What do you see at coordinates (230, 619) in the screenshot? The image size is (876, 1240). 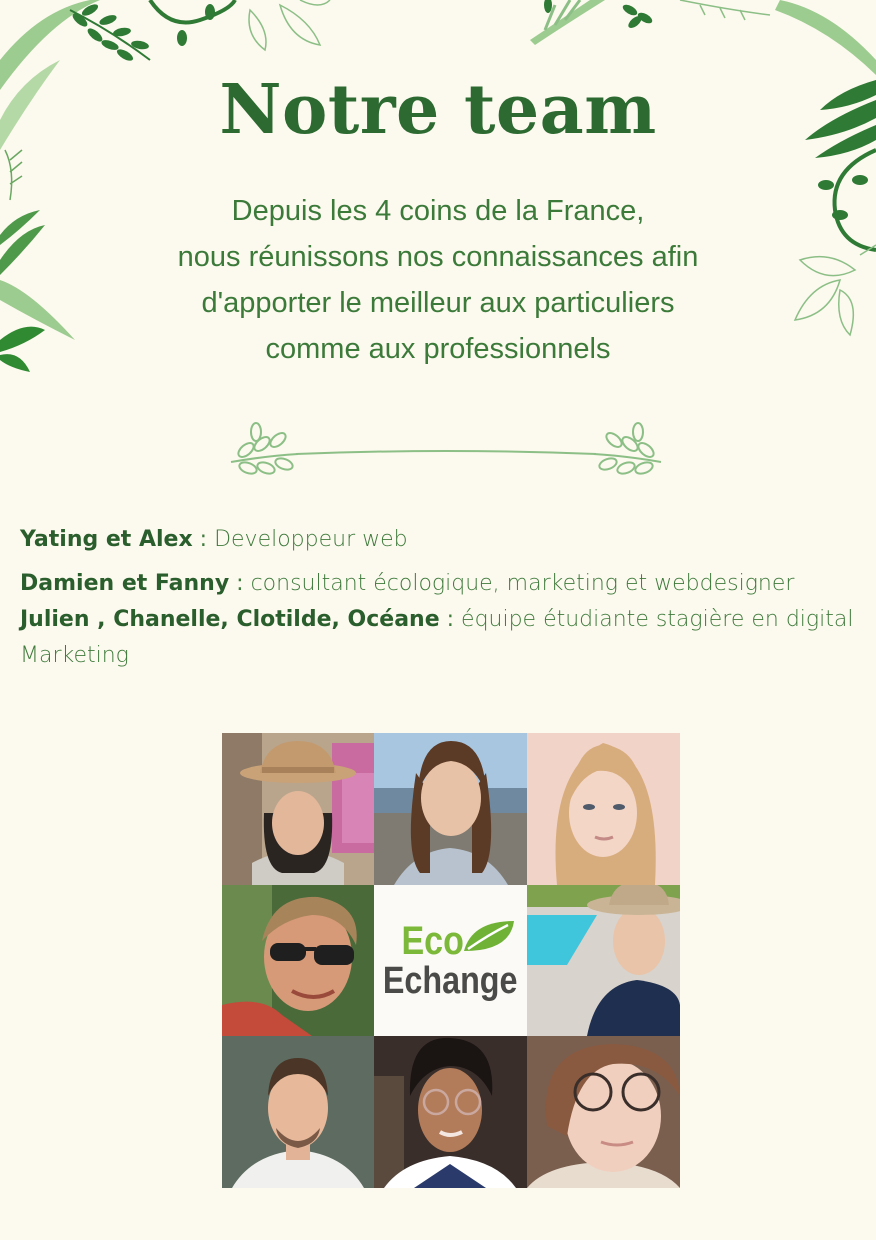 I see `role-names: Julien , Chanelle, Clotilde, Océane` at bounding box center [230, 619].